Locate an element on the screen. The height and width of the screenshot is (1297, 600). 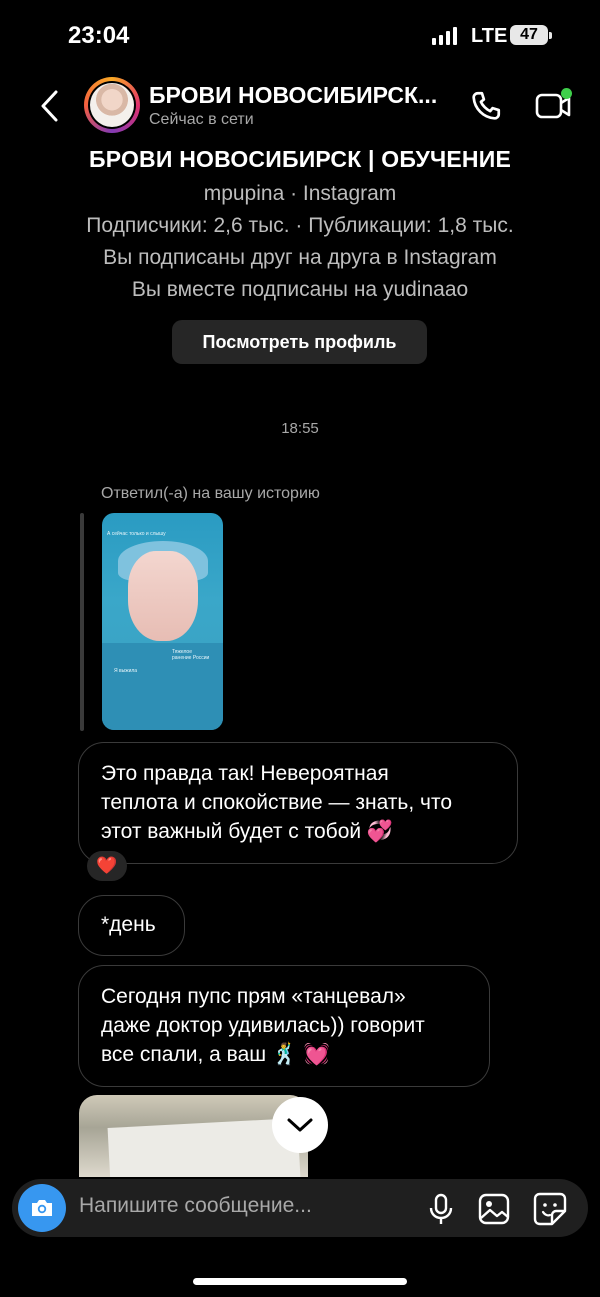
message-line: этот важный будет с тобой 💞 is located at coordinates (247, 831).